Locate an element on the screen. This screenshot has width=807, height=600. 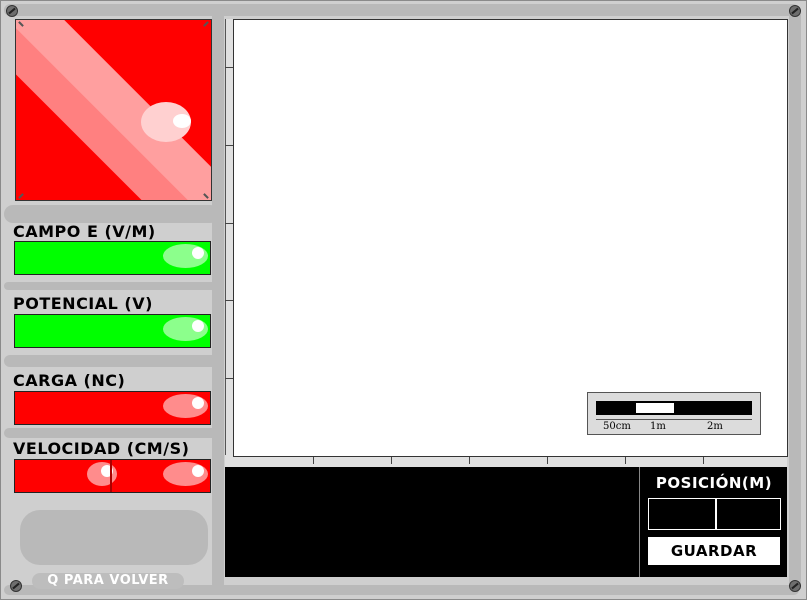
position-title: POSICIÓN(M) is located at coordinates (714, 483).